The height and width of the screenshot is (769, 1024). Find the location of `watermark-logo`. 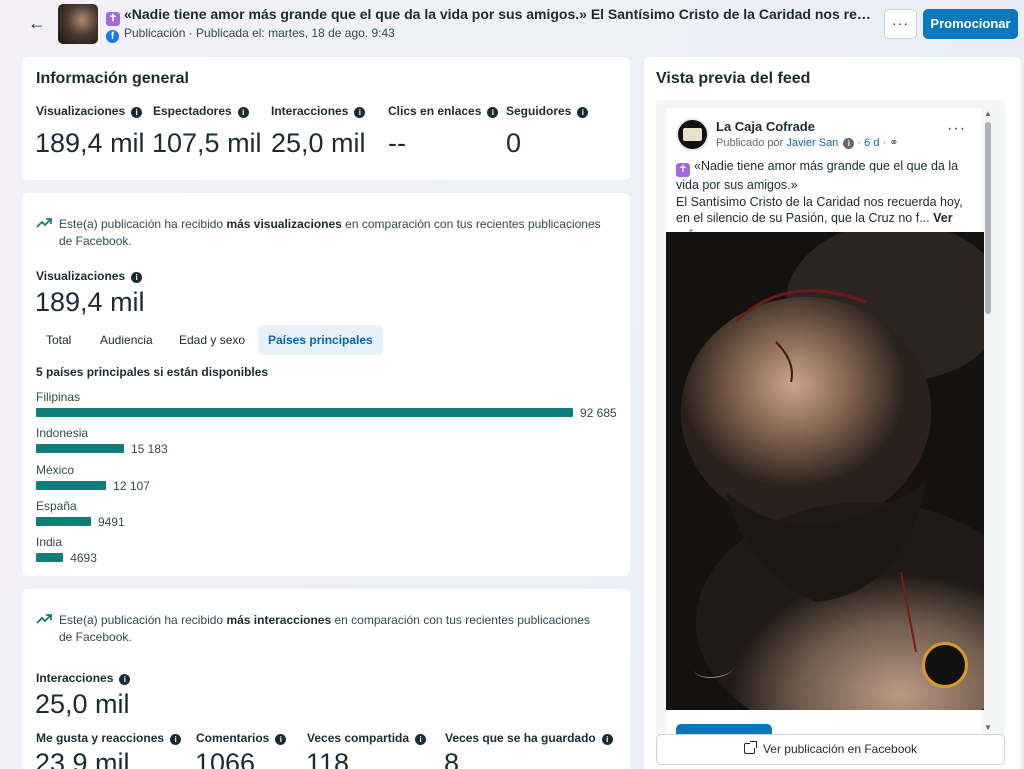

watermark-logo is located at coordinates (945, 665).